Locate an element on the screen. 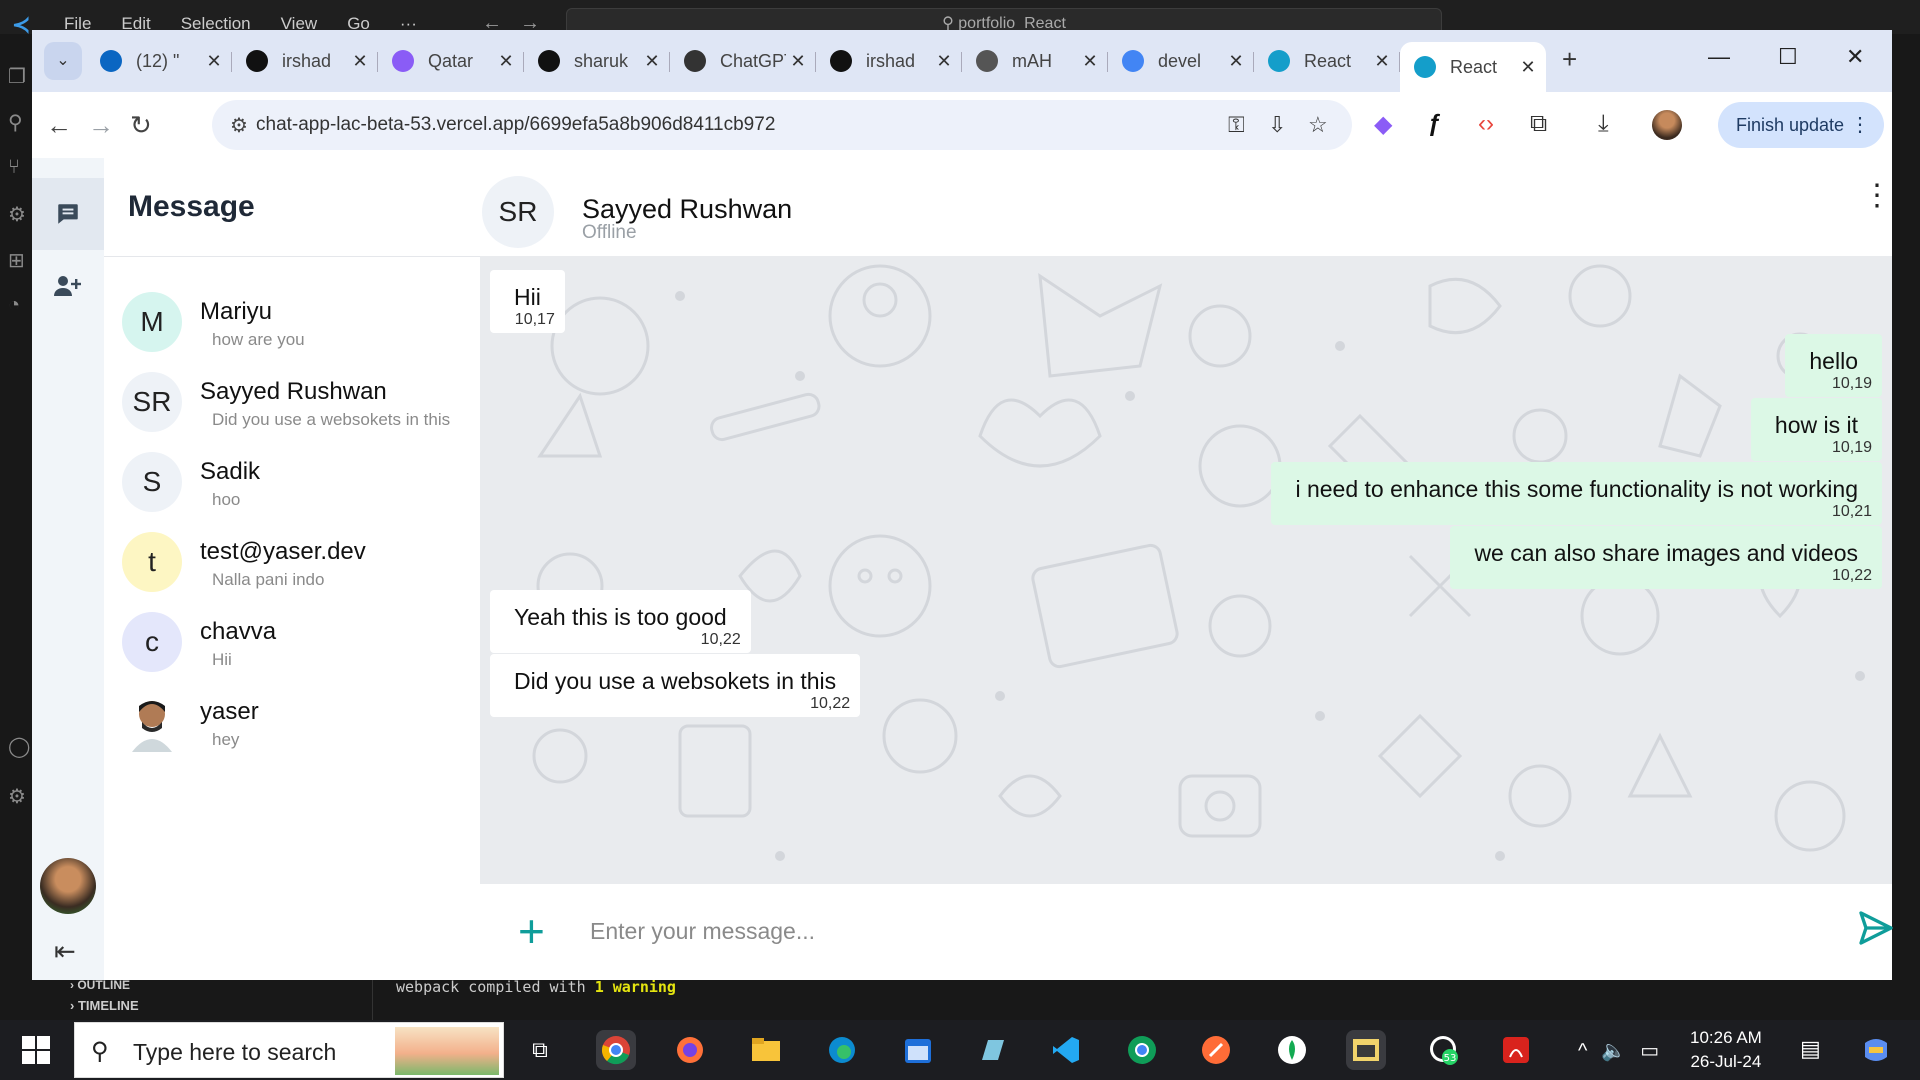 The image size is (1920, 1080). profile-avatar is located at coordinates (1667, 125).